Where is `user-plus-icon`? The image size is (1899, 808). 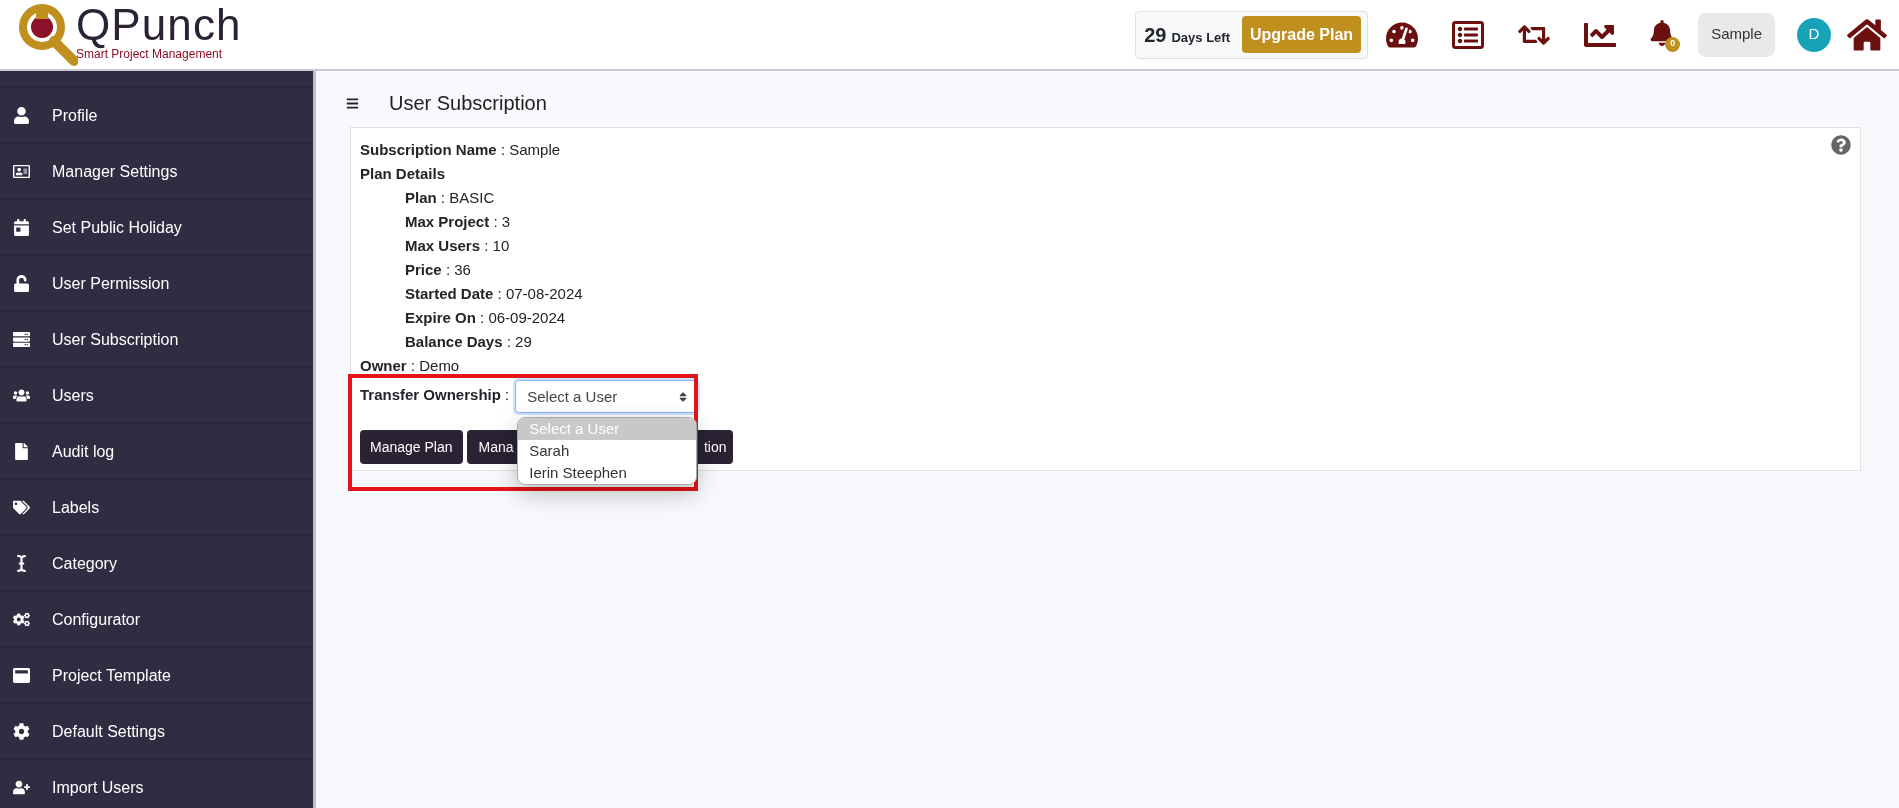
user-plus-icon is located at coordinates (21, 787).